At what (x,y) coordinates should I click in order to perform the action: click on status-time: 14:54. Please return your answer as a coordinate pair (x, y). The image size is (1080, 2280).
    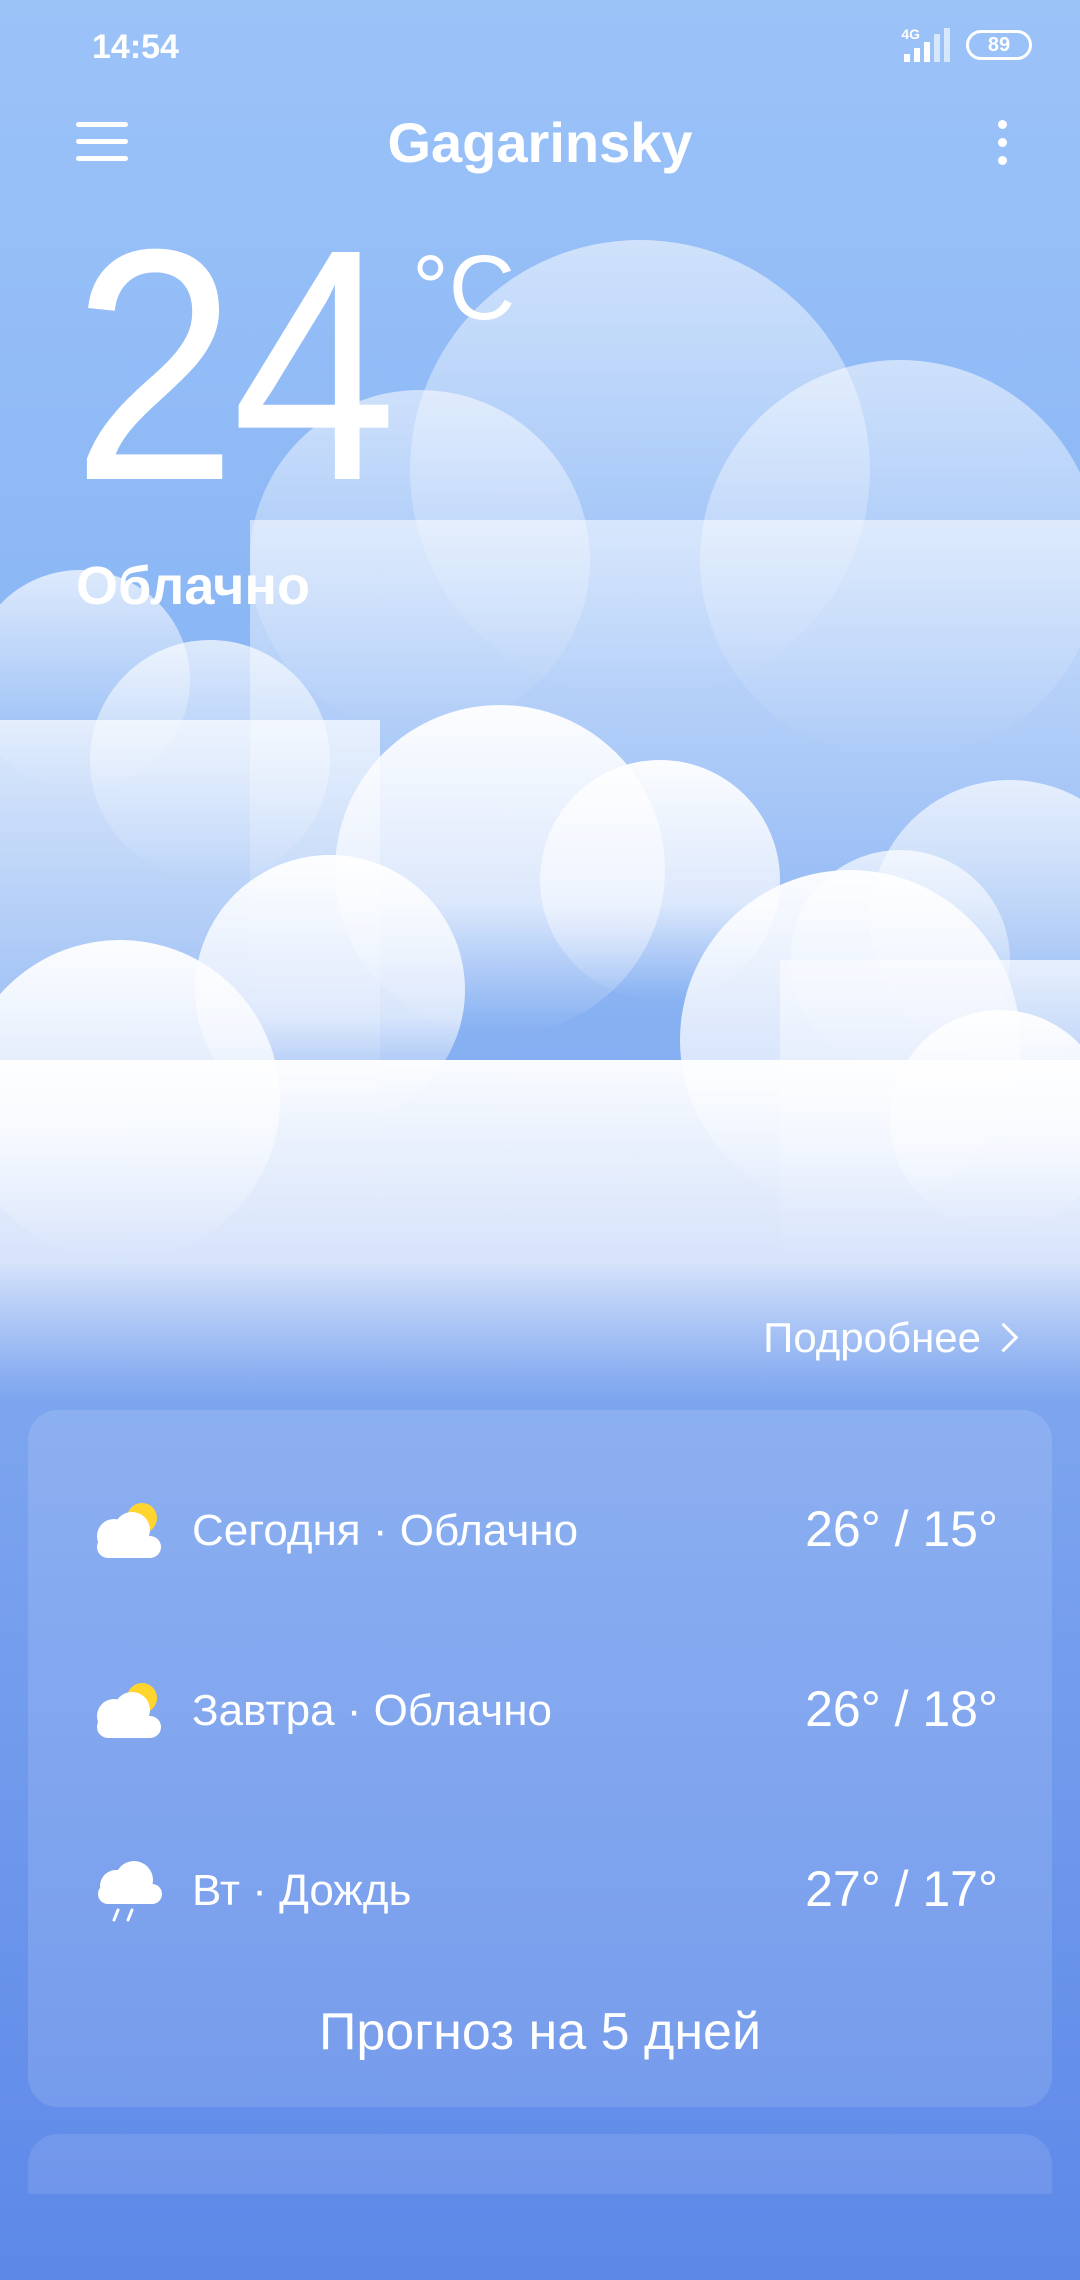
    Looking at the image, I should click on (135, 47).